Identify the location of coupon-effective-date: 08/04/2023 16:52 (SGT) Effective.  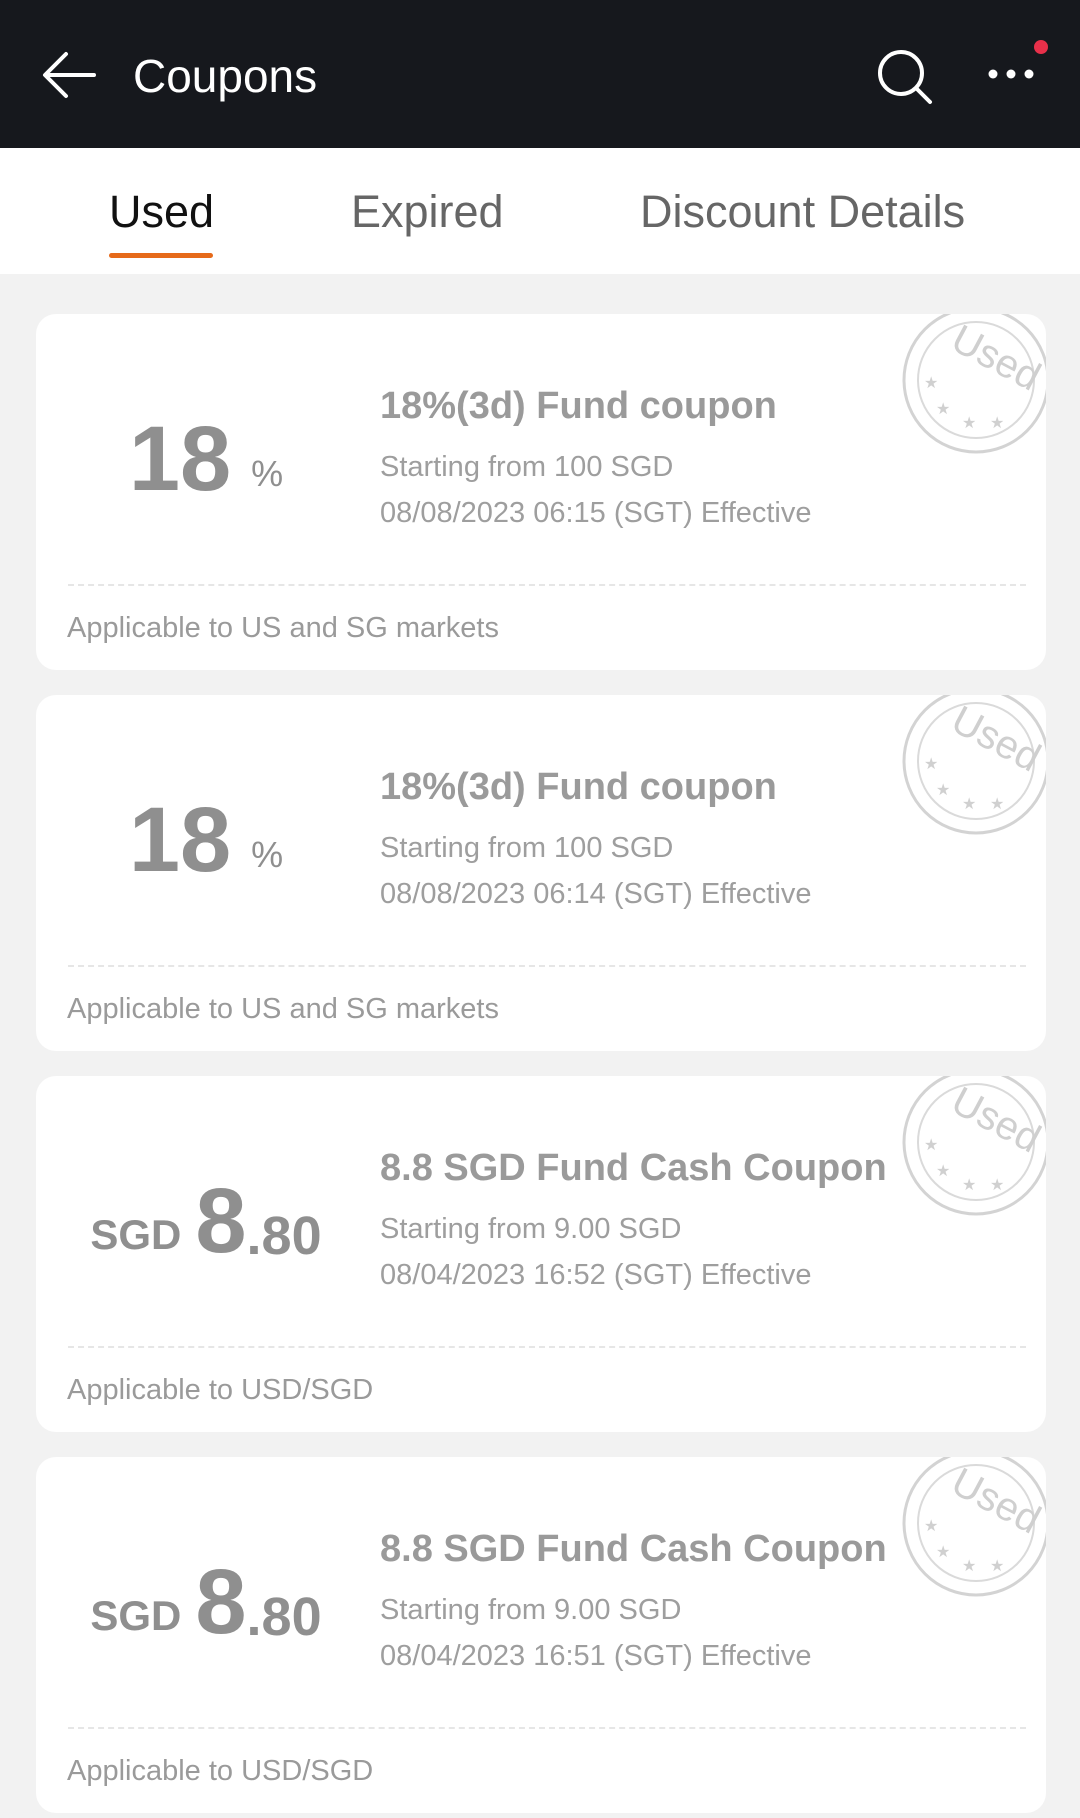
(596, 1275).